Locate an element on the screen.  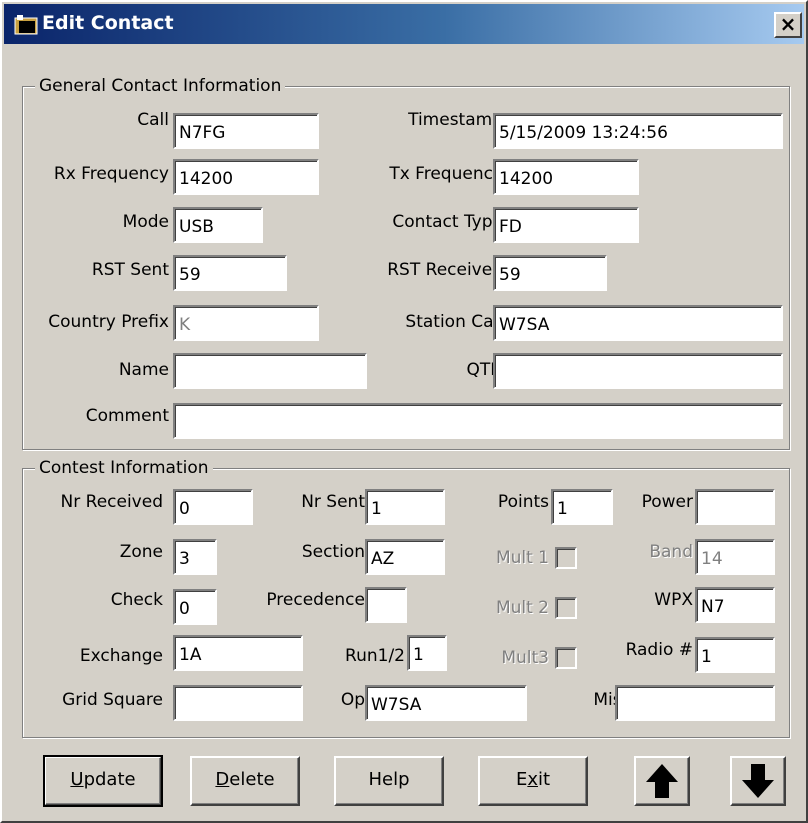
comment-label: Comment is located at coordinates (127, 416).